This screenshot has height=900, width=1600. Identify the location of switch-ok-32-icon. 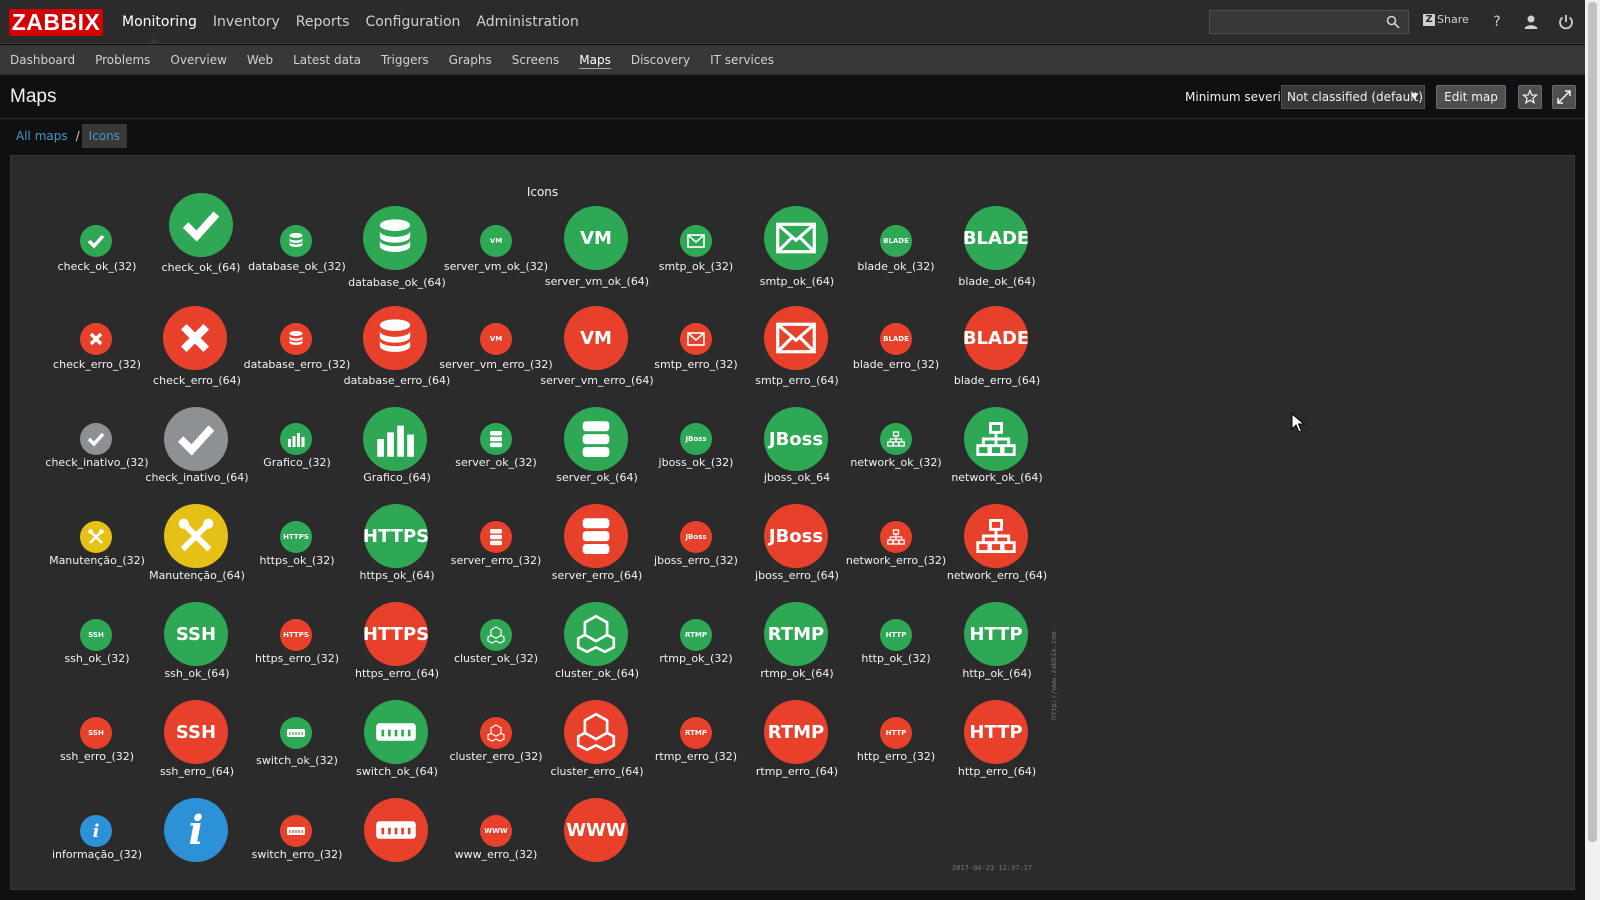
(296, 733).